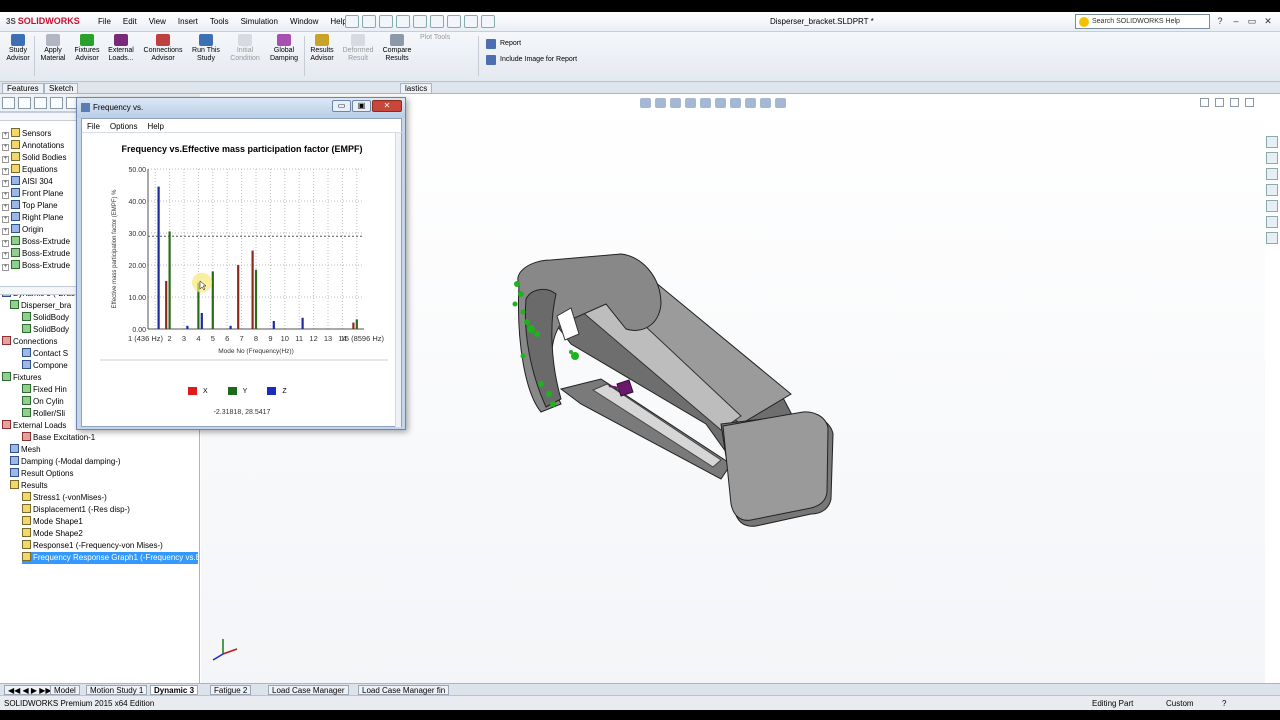 This screenshot has height=720, width=1280. Describe the element at coordinates (56, 103) in the screenshot. I see `dimxpert-tab-icon` at that location.